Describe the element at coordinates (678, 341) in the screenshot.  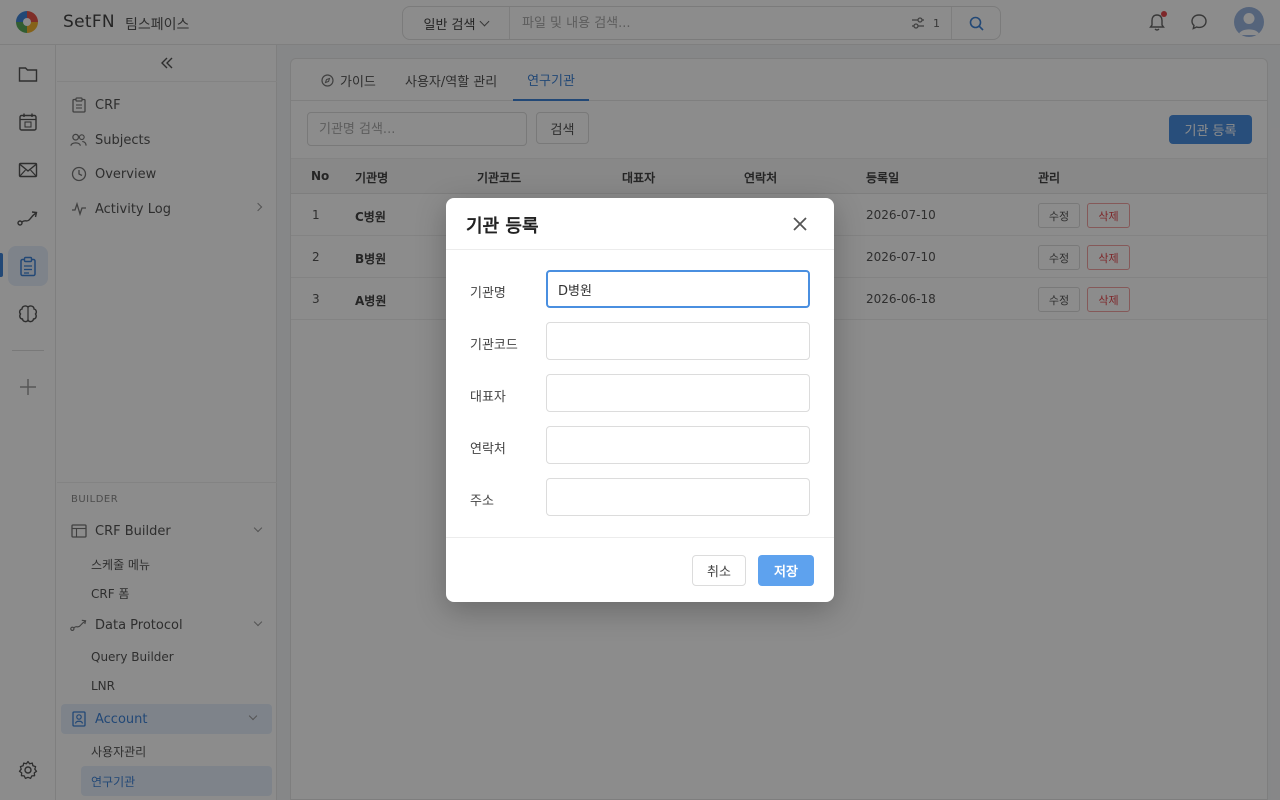
I see `institution-code-field` at that location.